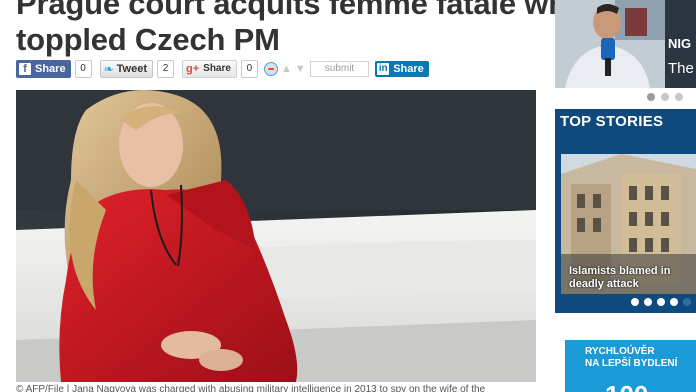 The height and width of the screenshot is (392, 696). I want to click on twitter-tweet-button: ❧ Tweet, so click(126, 68).